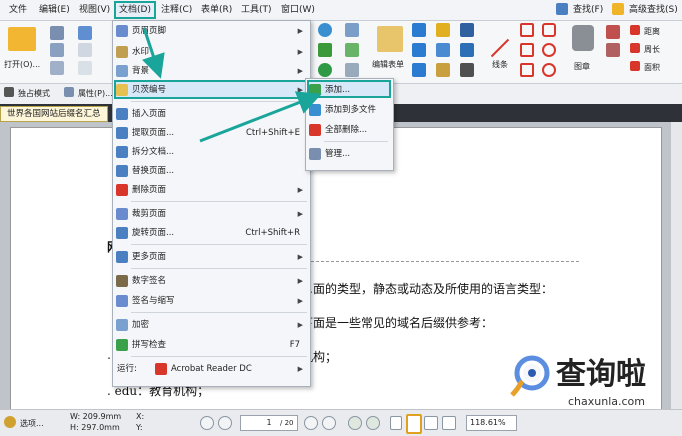 The height and width of the screenshot is (436, 682). What do you see at coordinates (601, 374) in the screenshot?
I see `watermark-text: 查询啦` at bounding box center [601, 374].